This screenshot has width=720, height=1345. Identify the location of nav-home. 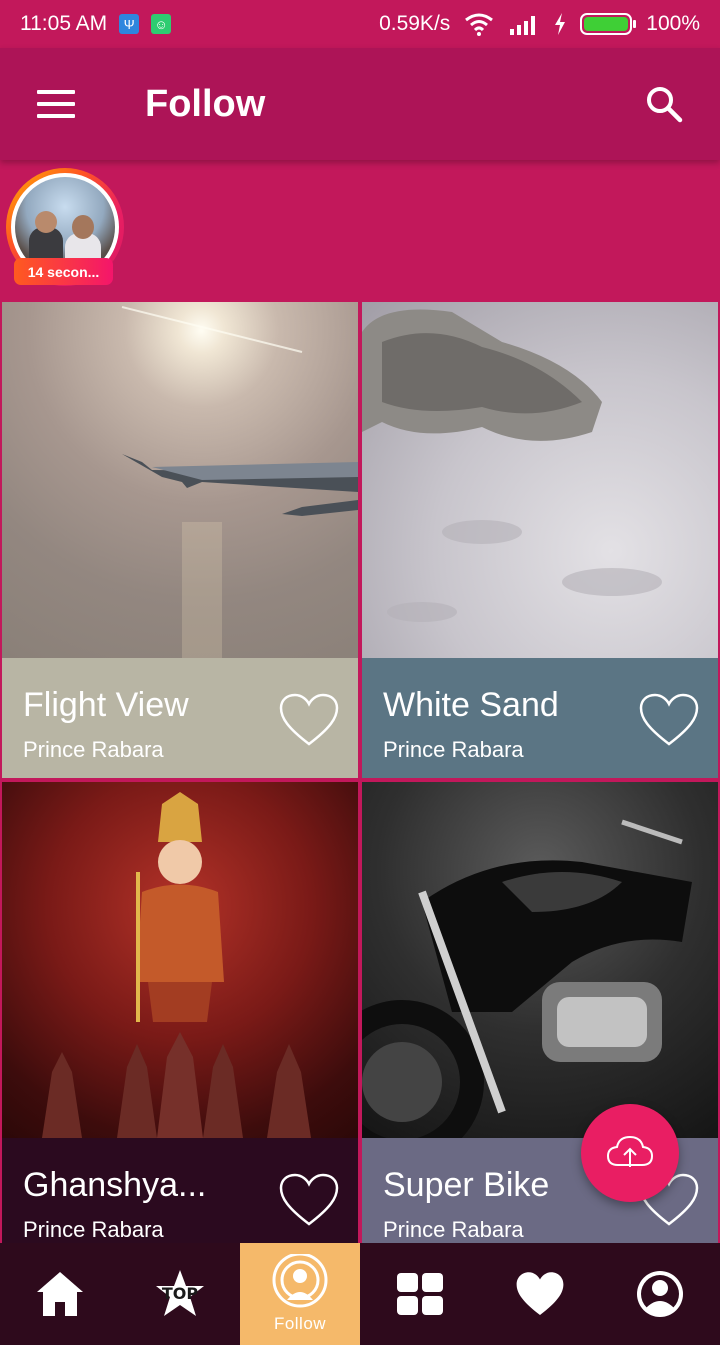
(60, 1294).